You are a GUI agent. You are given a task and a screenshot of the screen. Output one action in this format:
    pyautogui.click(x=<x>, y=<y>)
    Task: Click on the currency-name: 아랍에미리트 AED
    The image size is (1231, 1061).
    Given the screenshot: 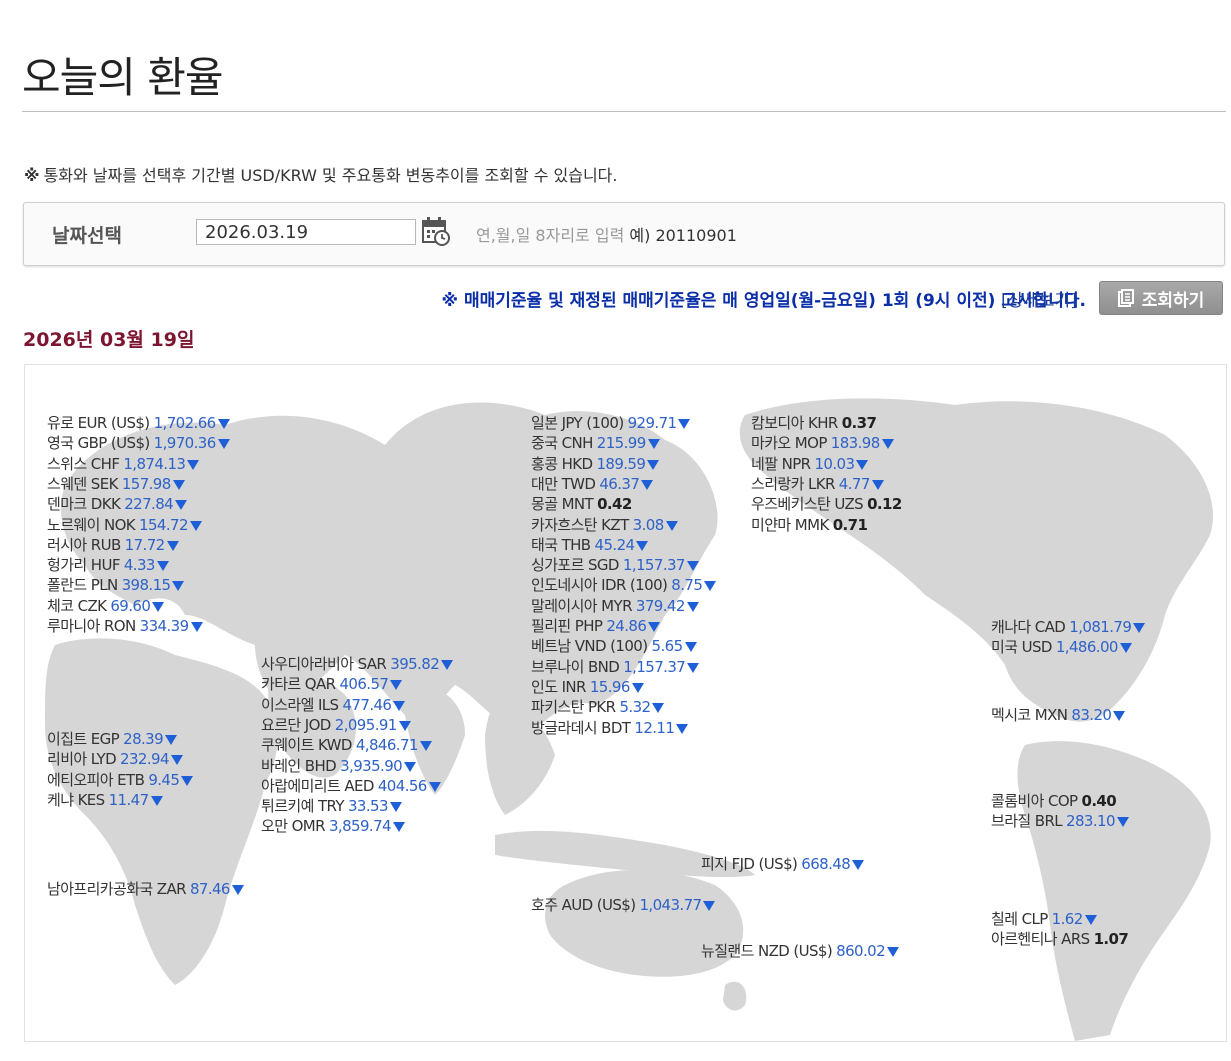 What is the action you would take?
    pyautogui.click(x=317, y=785)
    